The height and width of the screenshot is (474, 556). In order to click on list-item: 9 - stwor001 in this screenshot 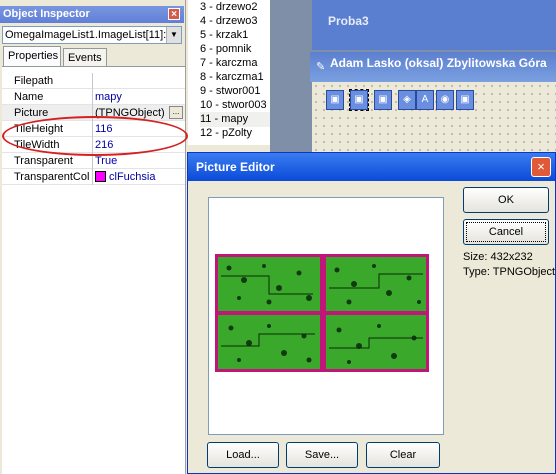, I will do `click(235, 91)`.